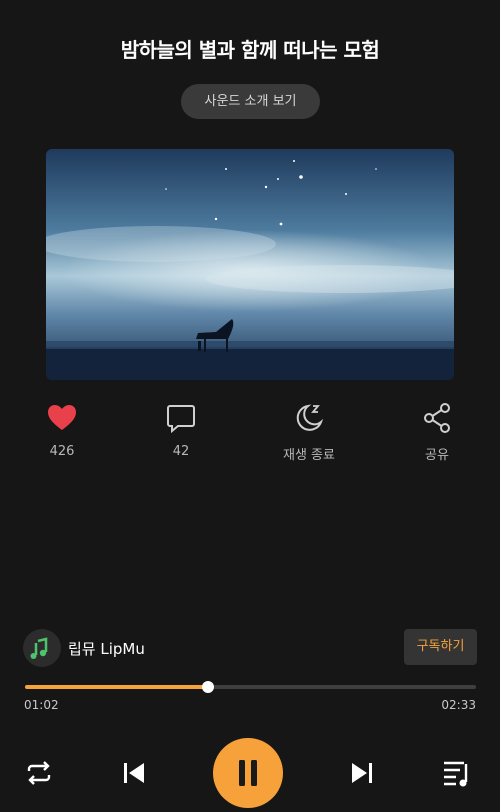  What do you see at coordinates (309, 418) in the screenshot?
I see `moon-sleep-icon` at bounding box center [309, 418].